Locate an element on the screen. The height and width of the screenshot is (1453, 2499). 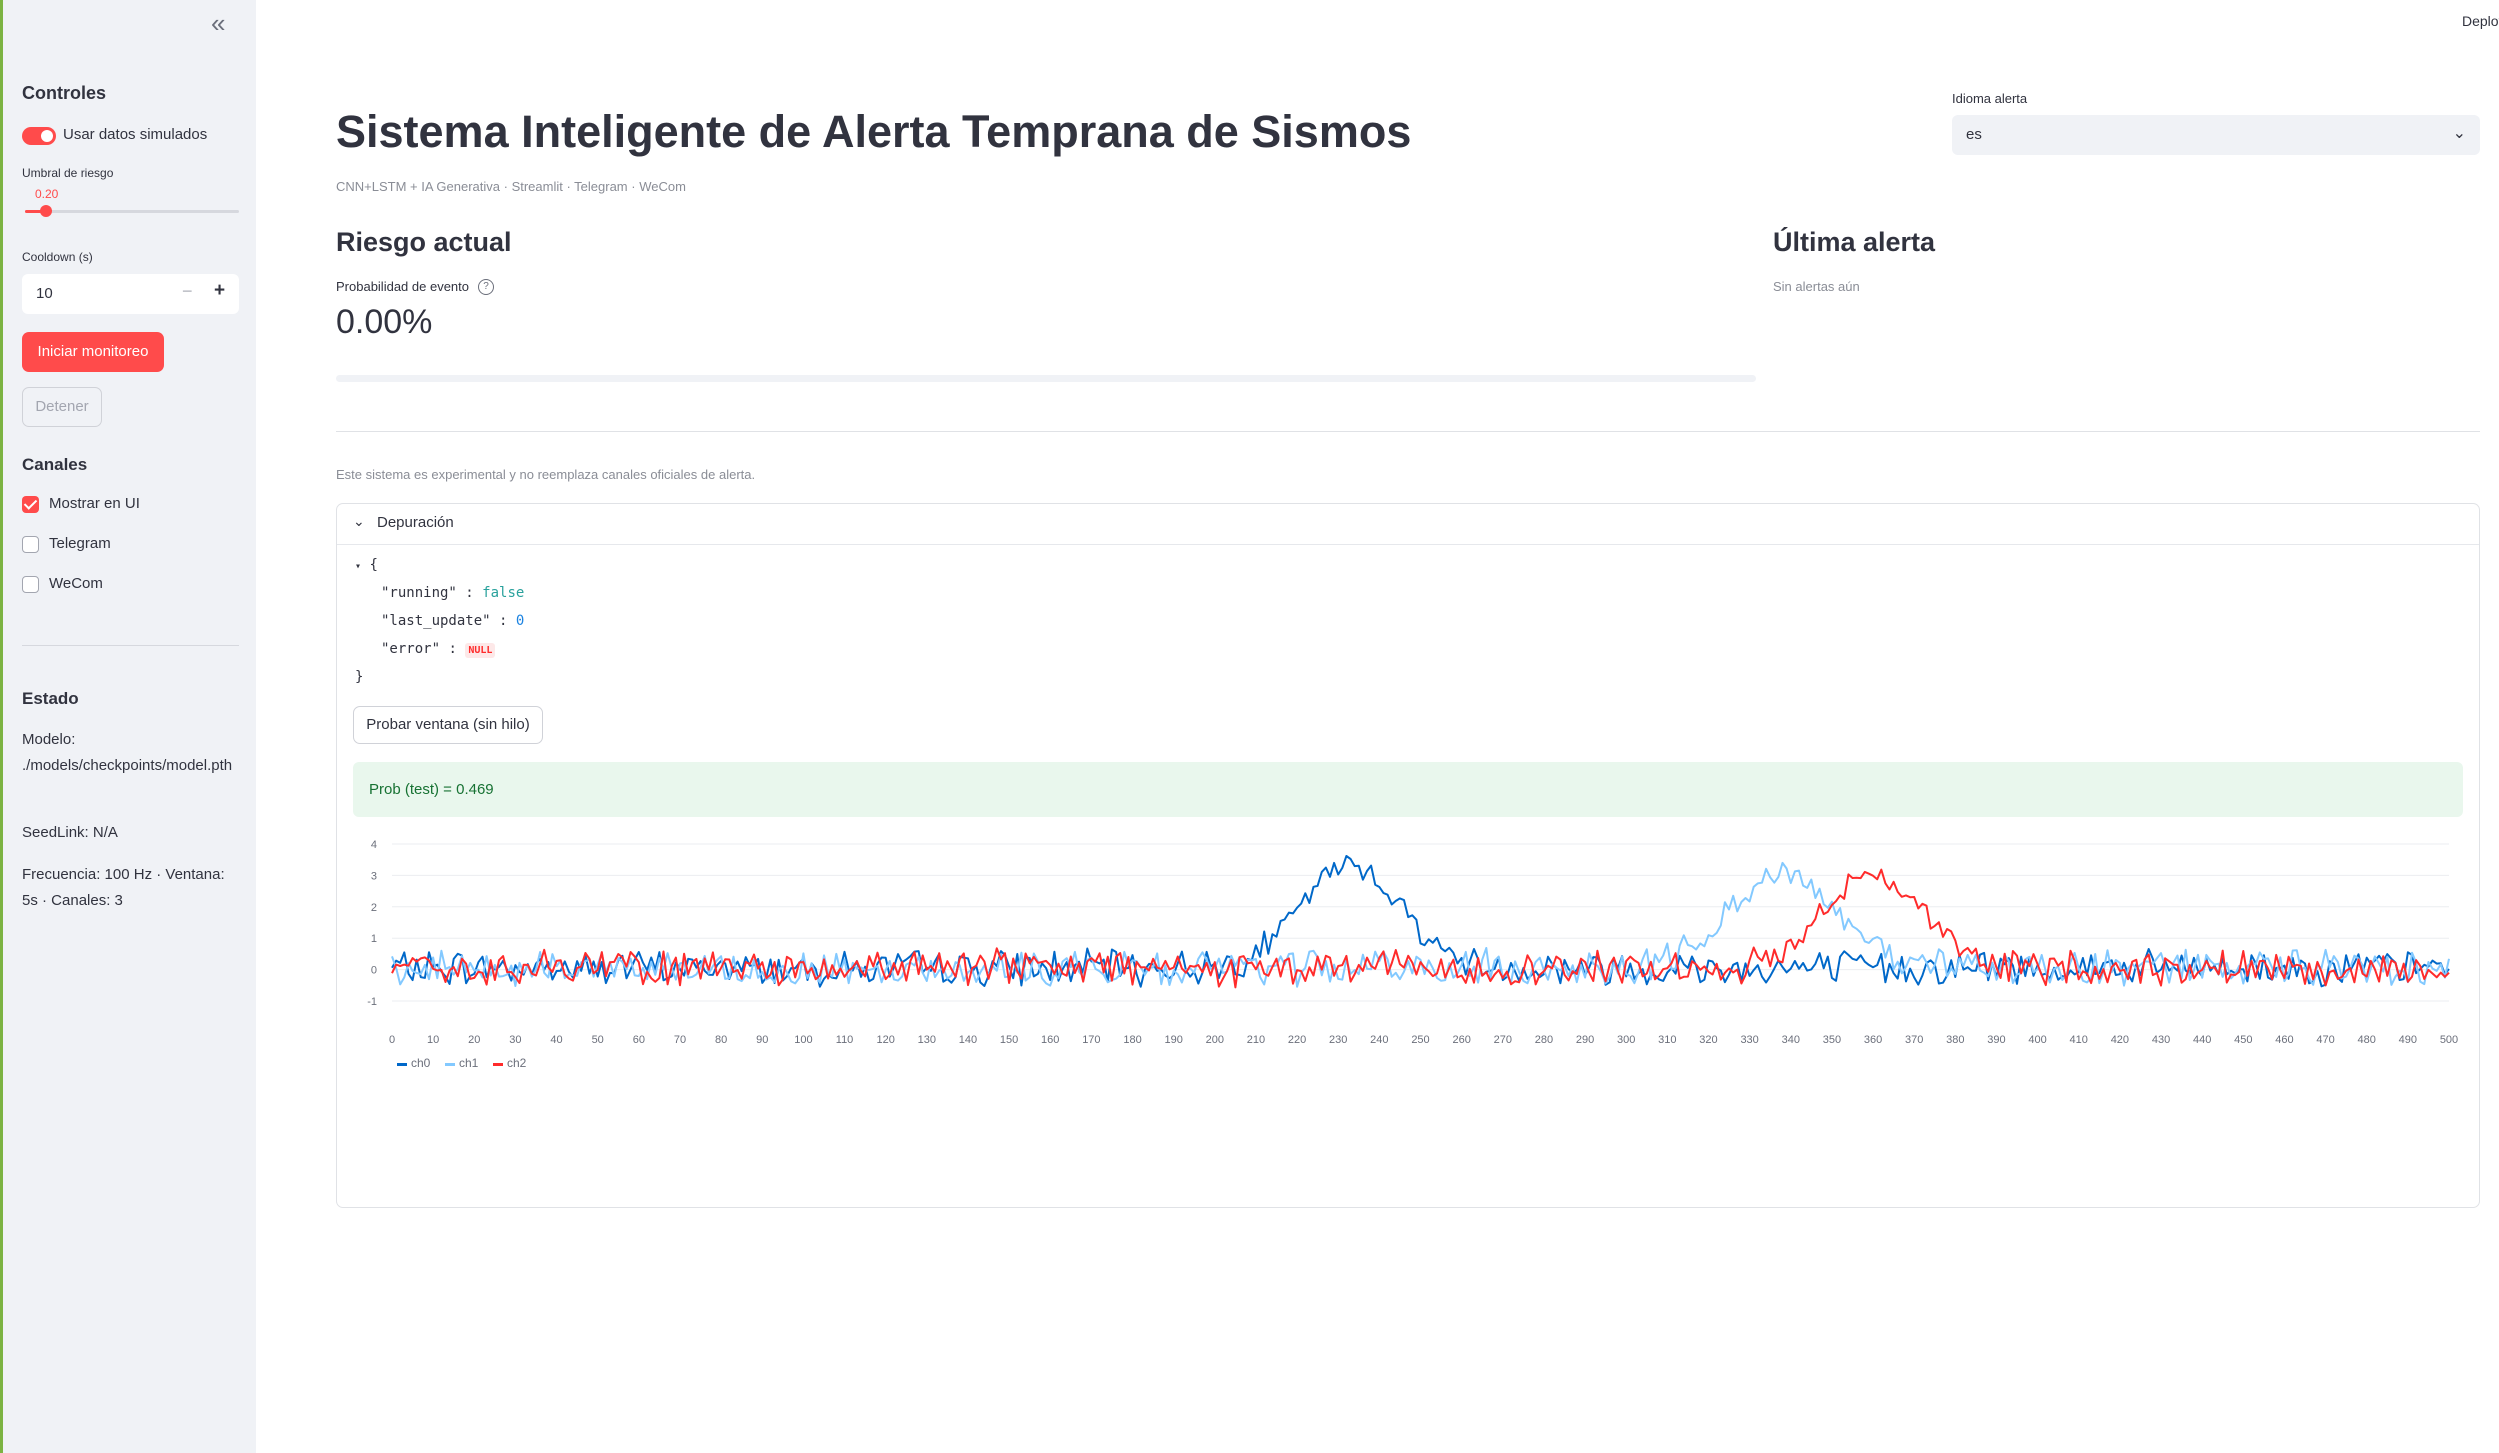
x-tick-label: 150 is located at coordinates (1009, 1040).